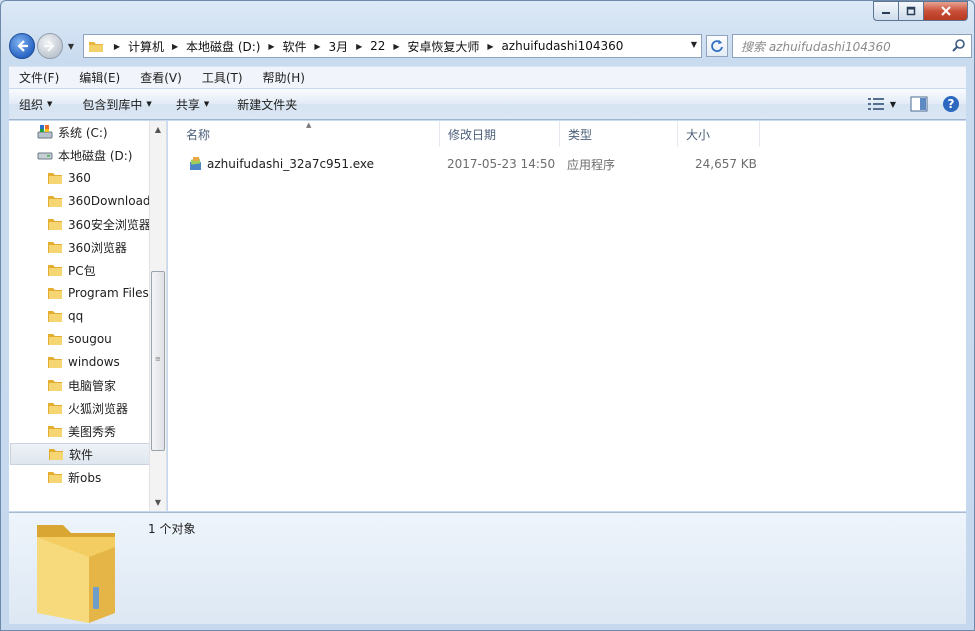 The width and height of the screenshot is (975, 631). I want to click on grip-icon: ≡, so click(158, 359).